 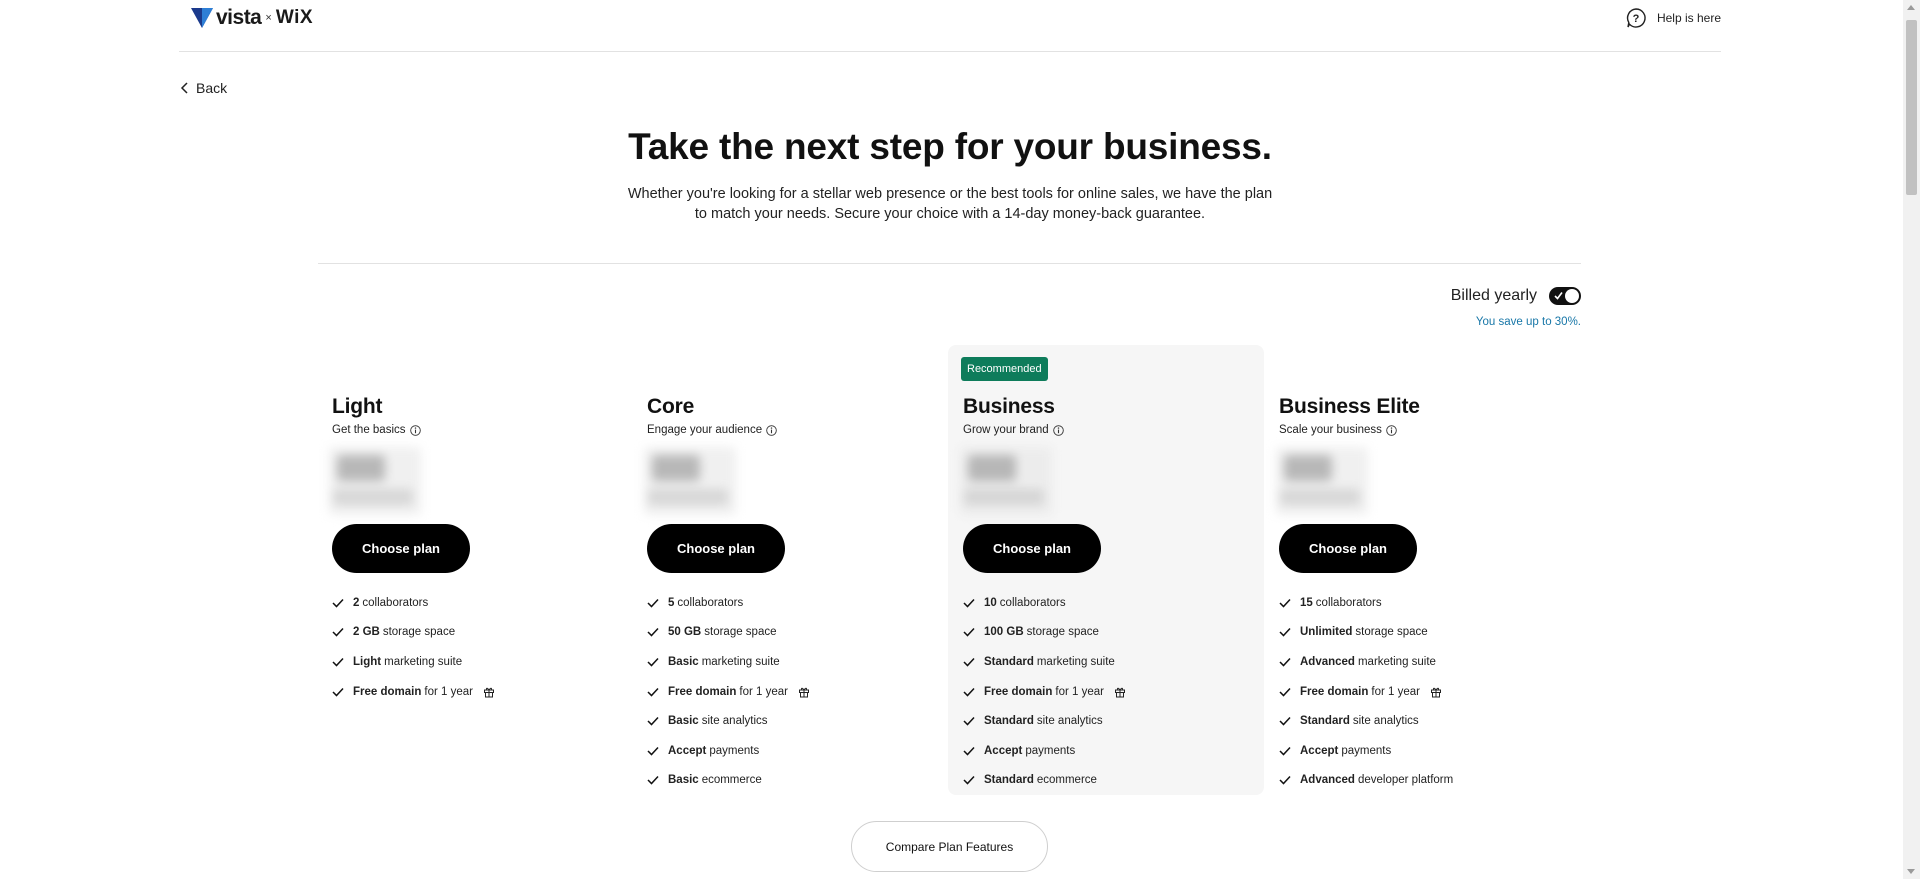 I want to click on feature-bold-text: Light, so click(x=367, y=661).